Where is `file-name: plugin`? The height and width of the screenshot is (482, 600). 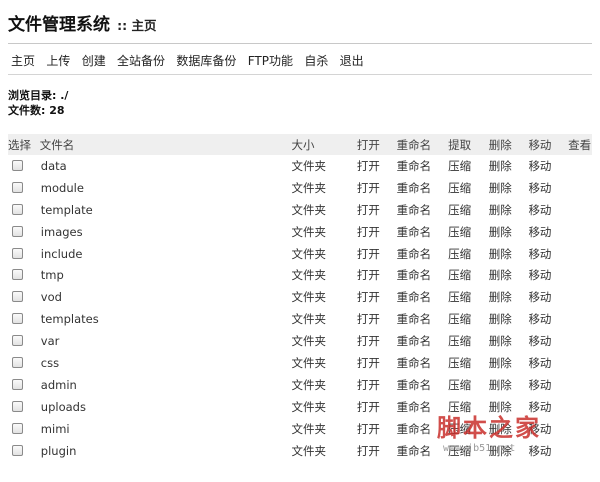 file-name: plugin is located at coordinates (166, 451).